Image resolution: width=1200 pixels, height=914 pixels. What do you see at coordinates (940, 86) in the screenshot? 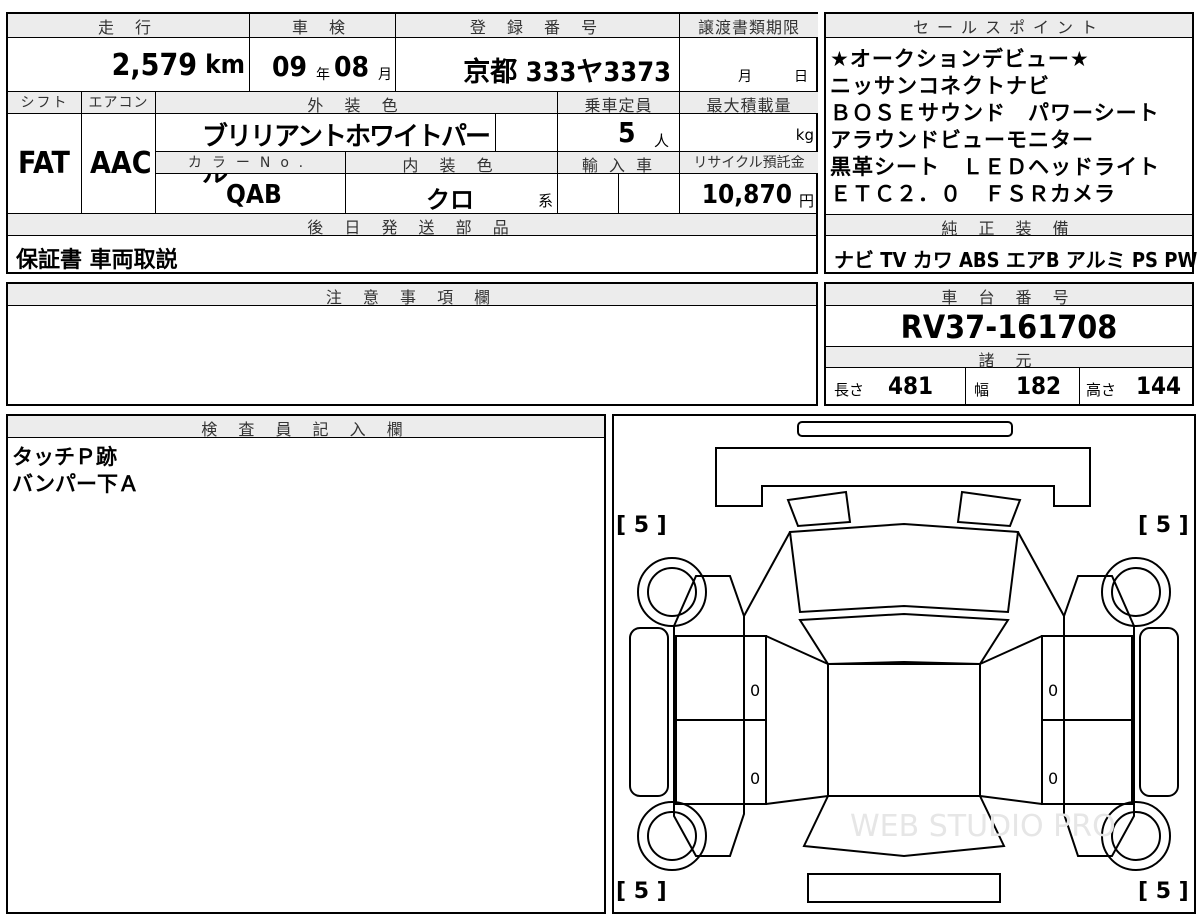
I see `sales-point-item: ニッサンコネクトナビ` at bounding box center [940, 86].